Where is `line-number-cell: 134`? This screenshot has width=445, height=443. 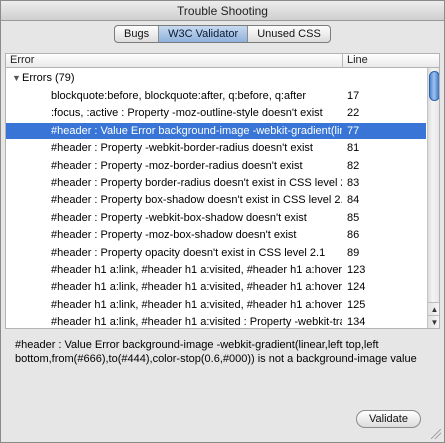
line-number-cell: 134 is located at coordinates (356, 322).